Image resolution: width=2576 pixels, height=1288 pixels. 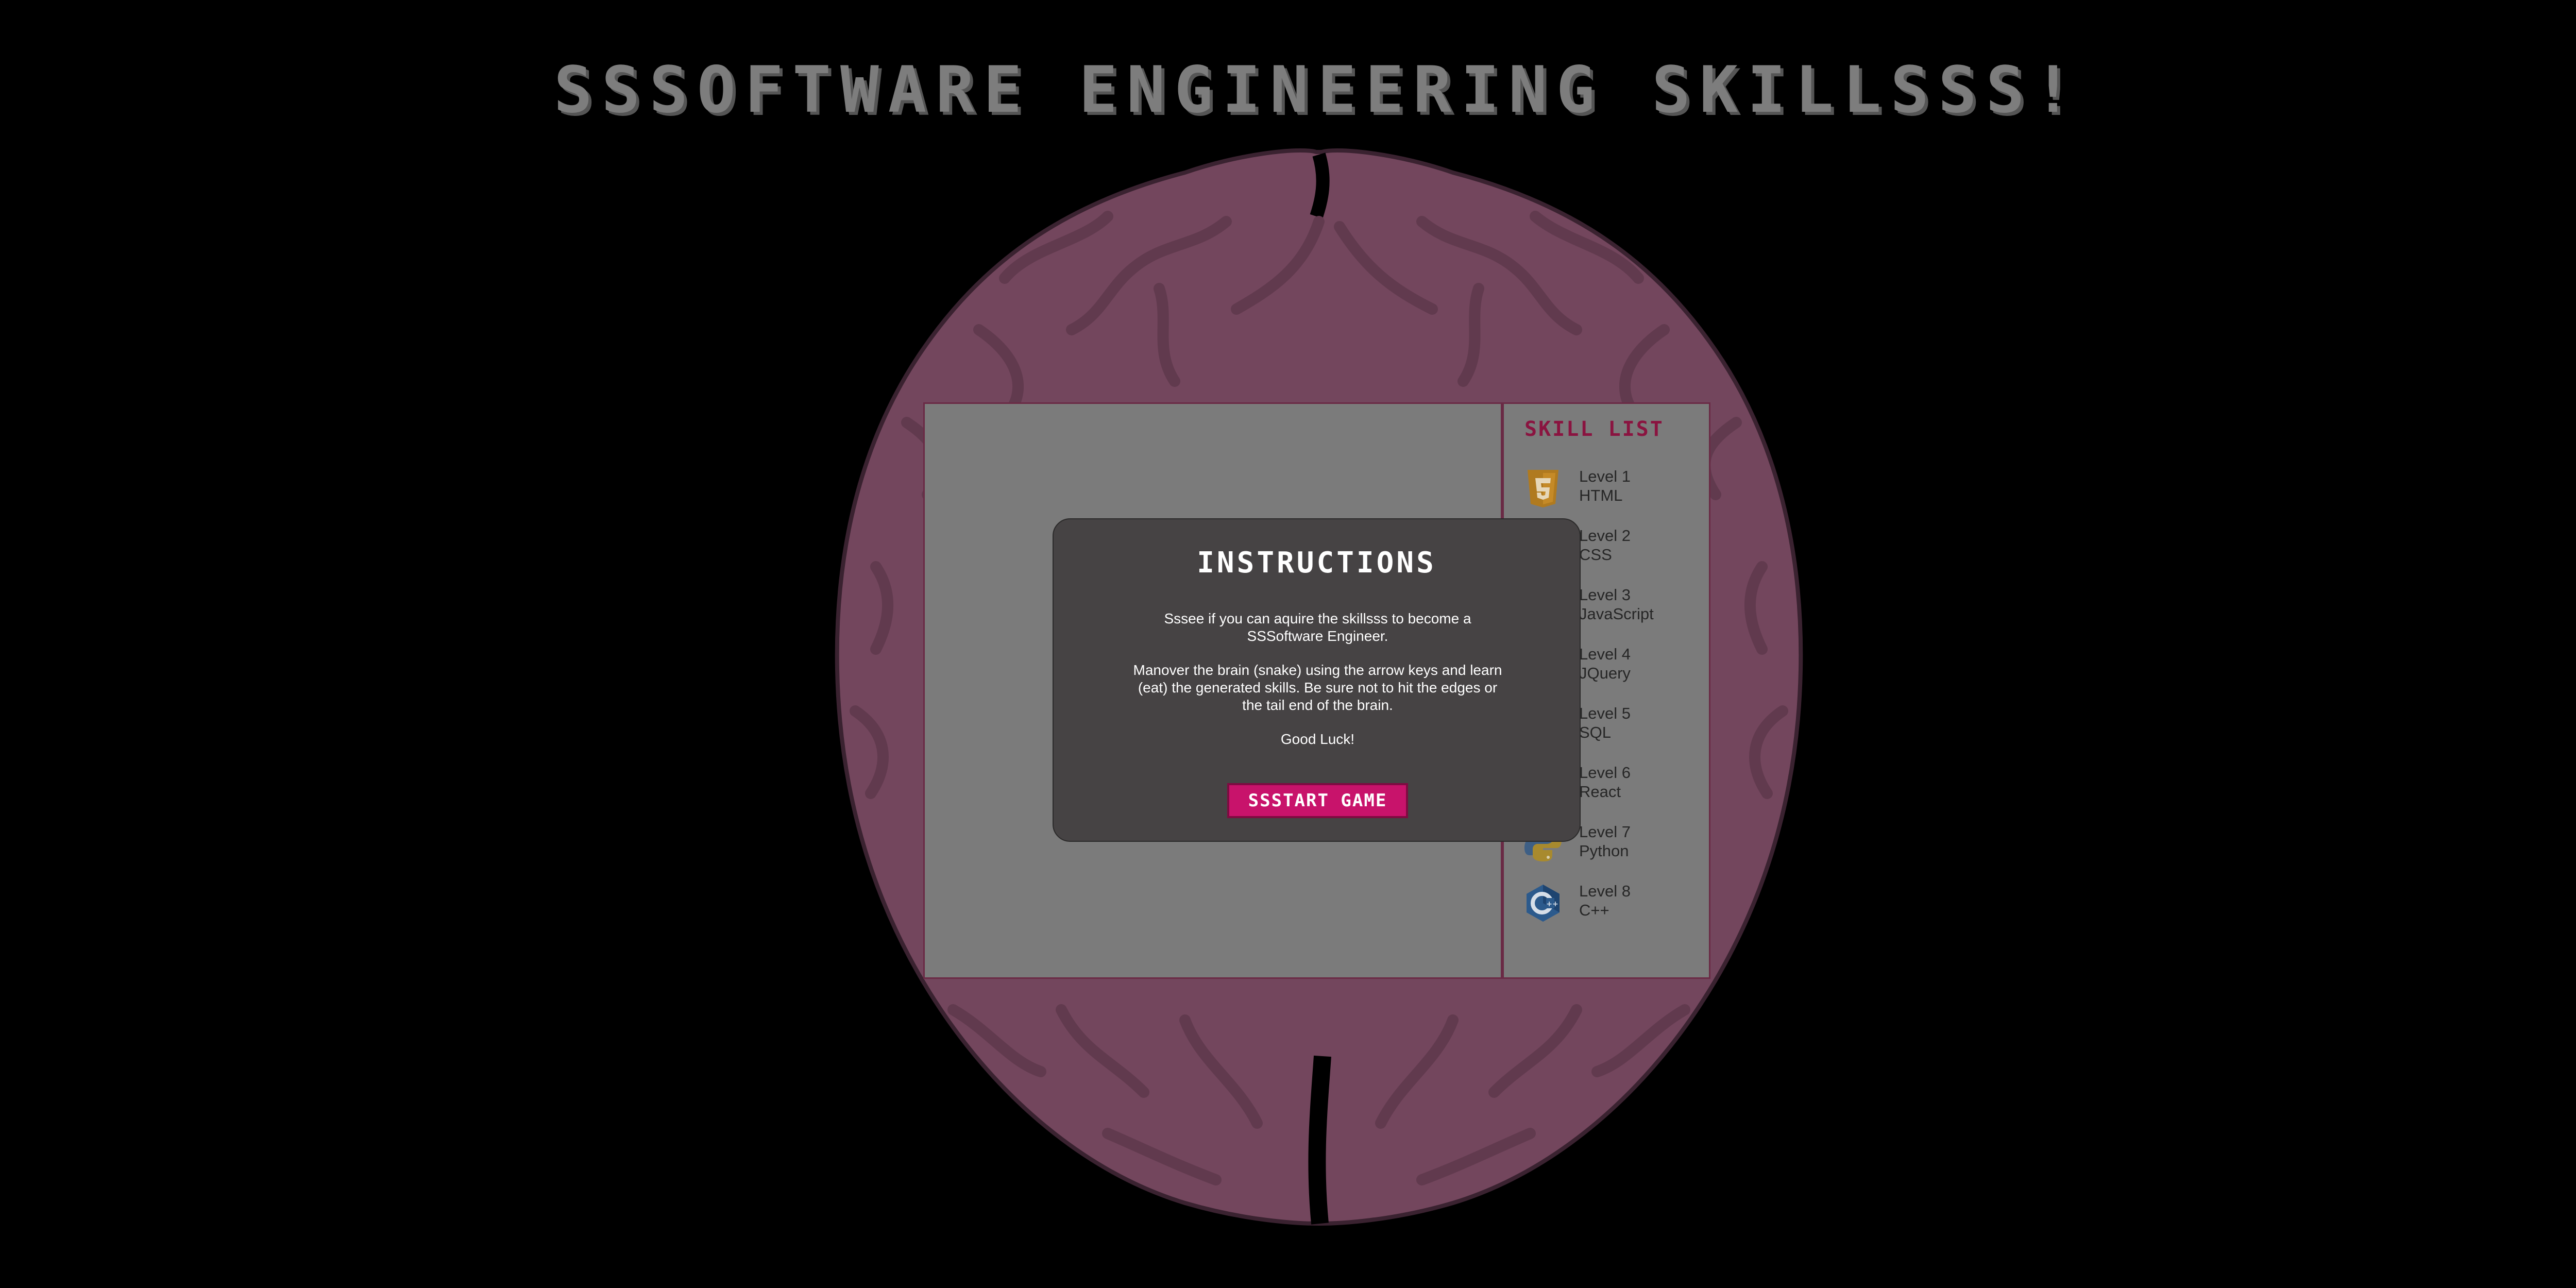 I want to click on skill-label: Level 4 JQuery, so click(x=1605, y=663).